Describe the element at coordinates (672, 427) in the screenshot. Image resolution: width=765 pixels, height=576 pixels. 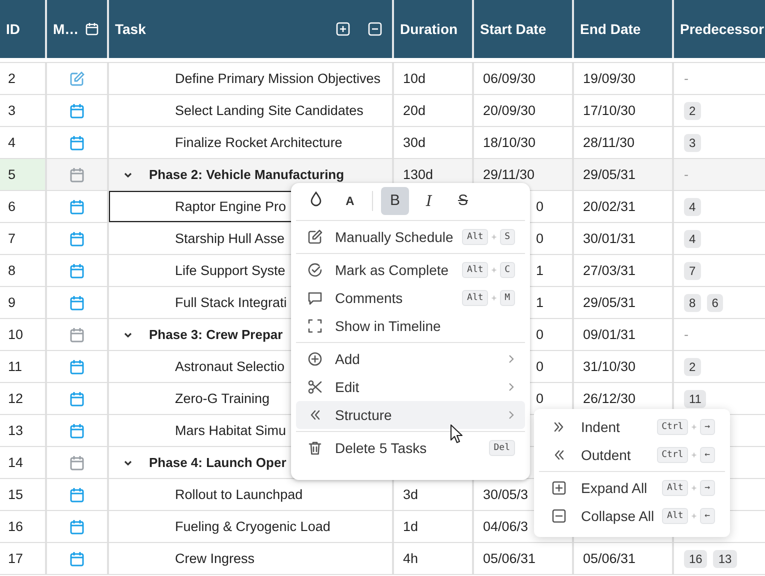
I see `key-cap: Ctrl` at that location.